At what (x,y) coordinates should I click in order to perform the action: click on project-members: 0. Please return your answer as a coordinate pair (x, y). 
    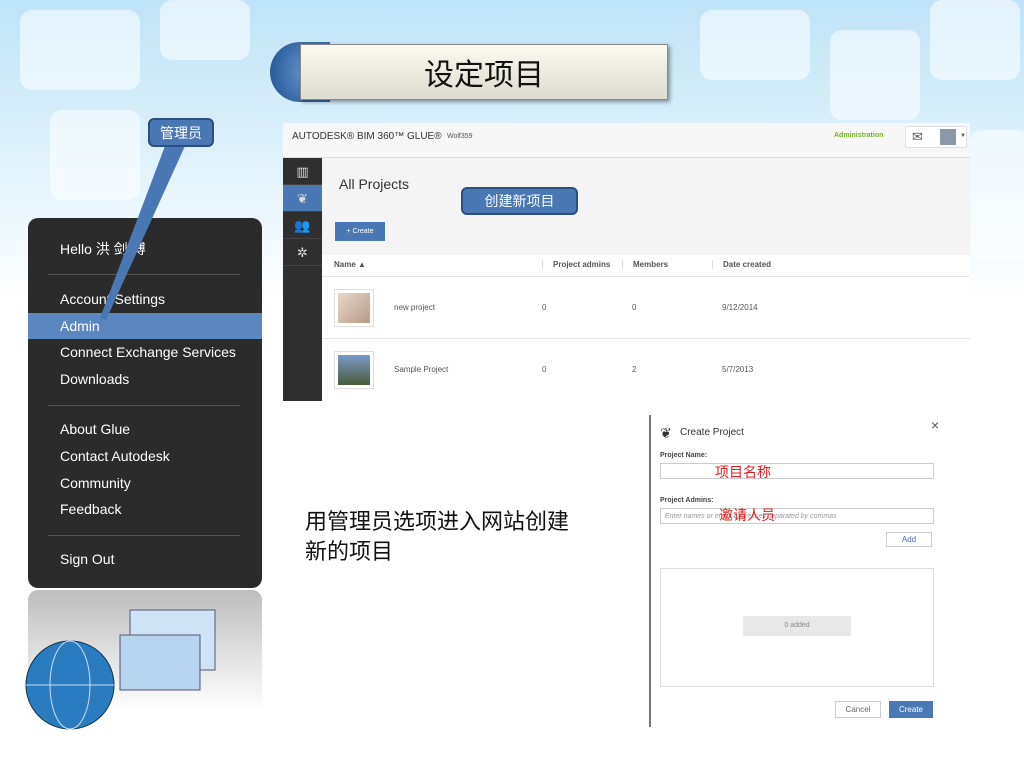
    Looking at the image, I should click on (634, 307).